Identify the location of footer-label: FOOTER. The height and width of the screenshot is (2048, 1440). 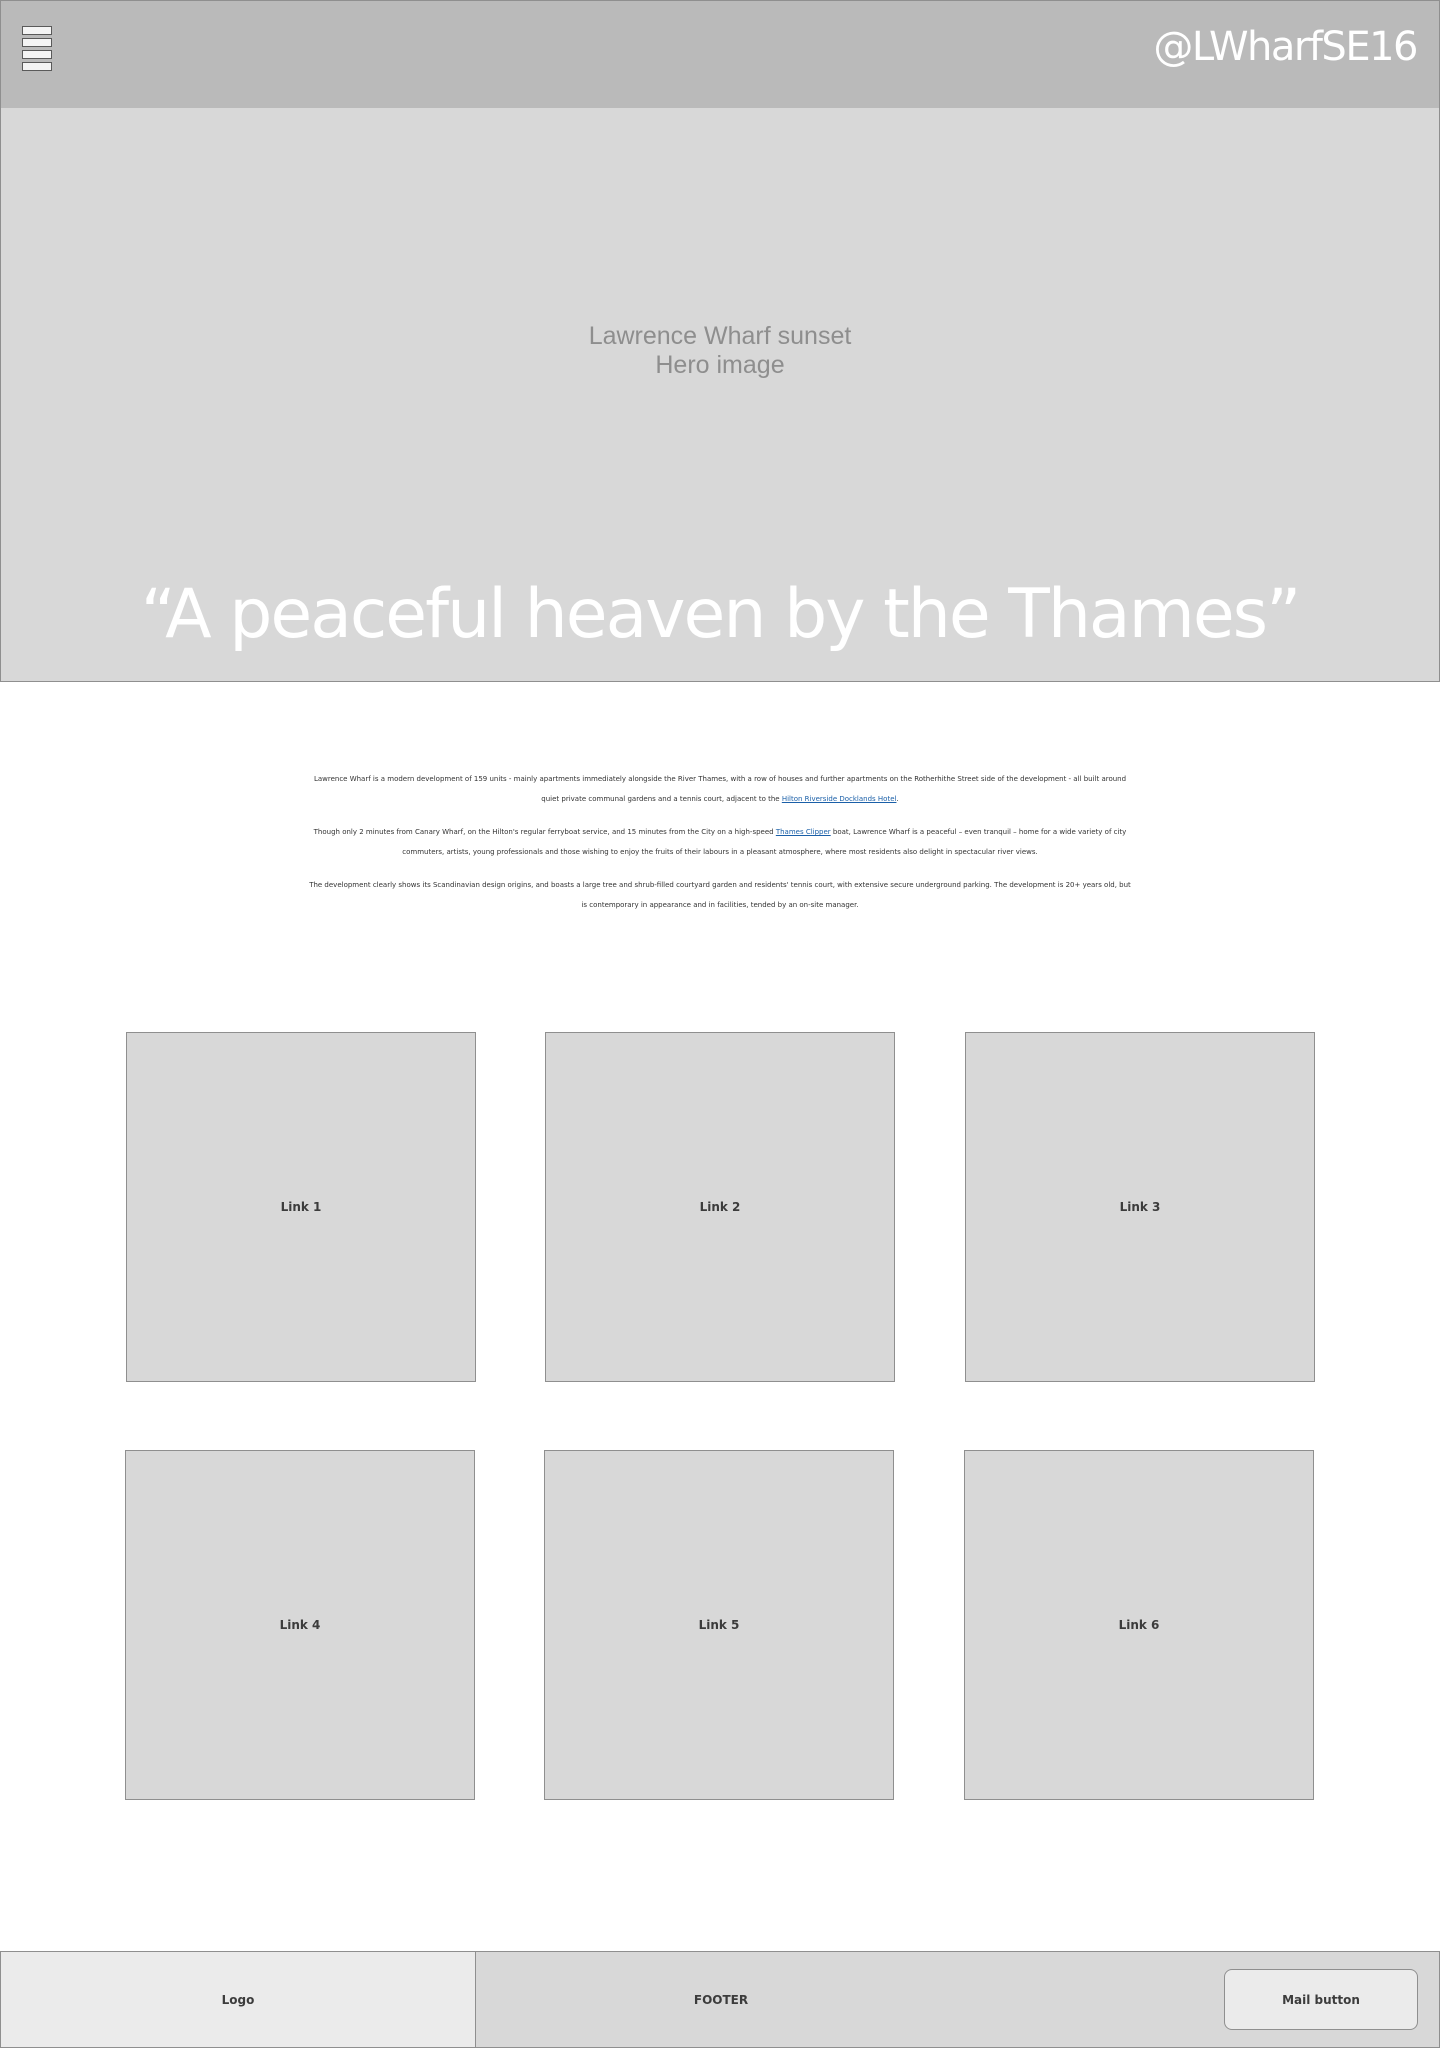
(721, 1999).